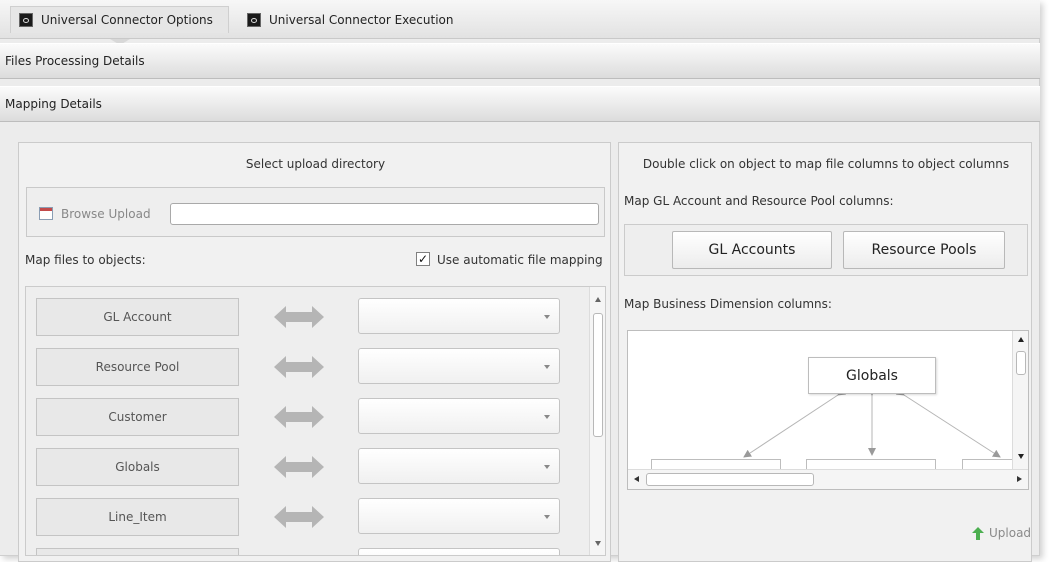 The image size is (1049, 562). Describe the element at coordinates (53, 104) in the screenshot. I see `section-title: Mapping Details` at that location.